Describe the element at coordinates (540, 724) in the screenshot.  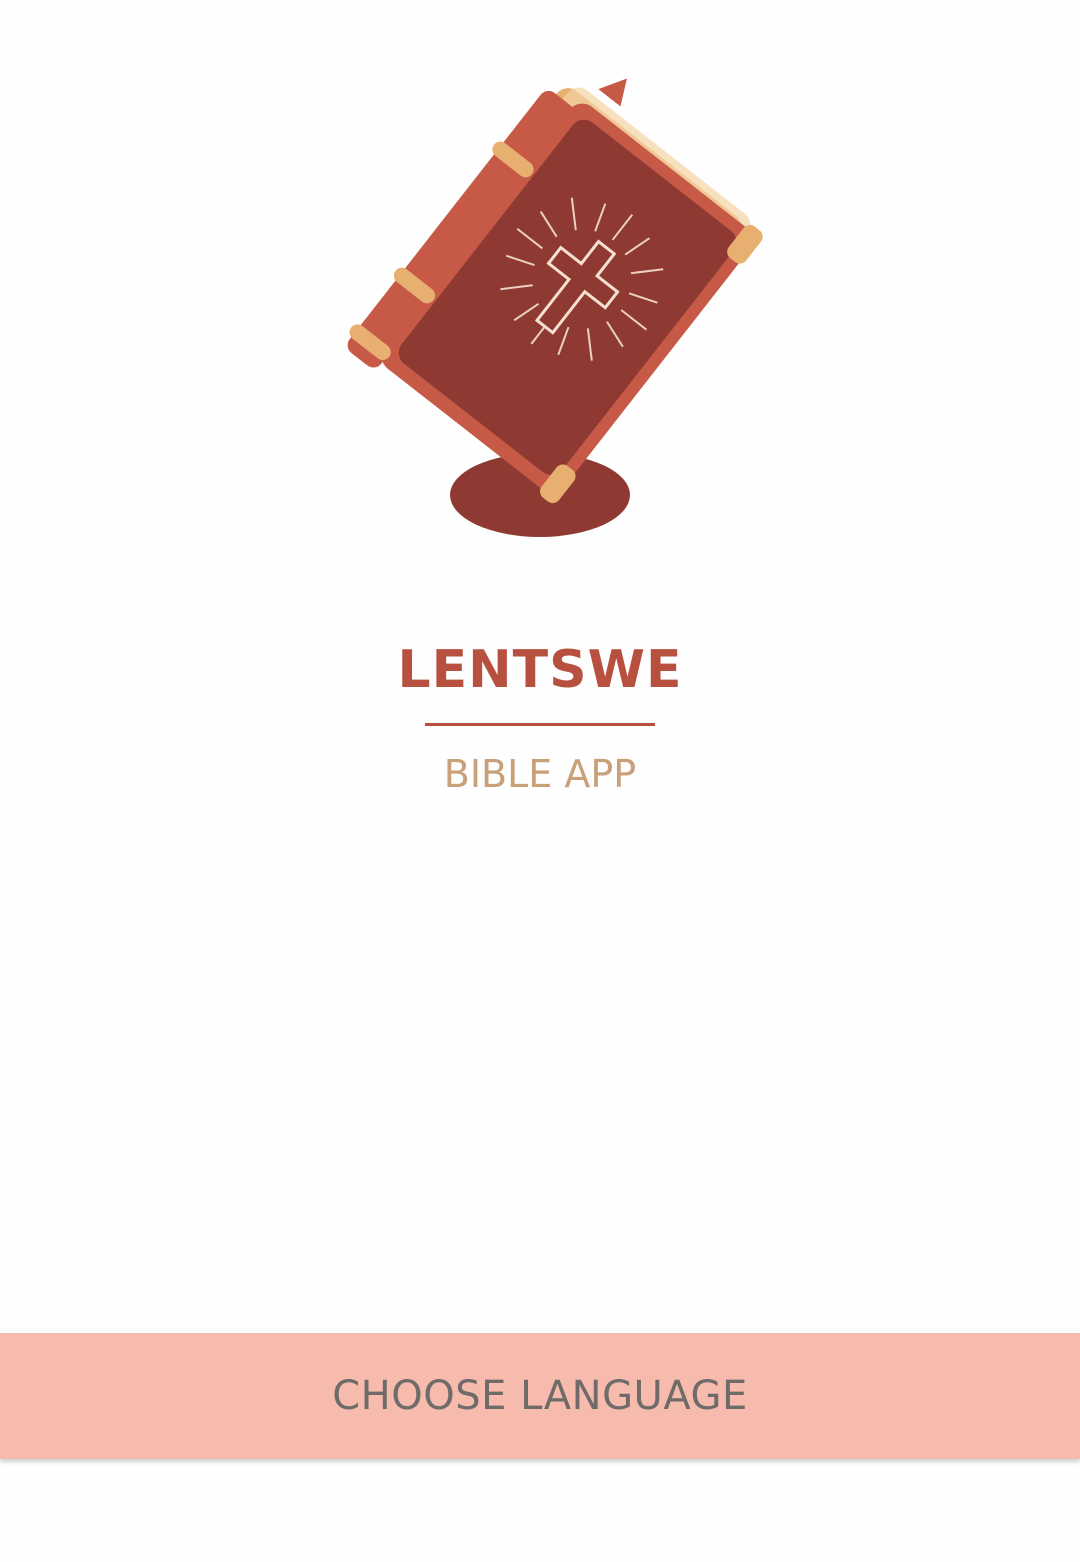
I see `title-divider` at that location.